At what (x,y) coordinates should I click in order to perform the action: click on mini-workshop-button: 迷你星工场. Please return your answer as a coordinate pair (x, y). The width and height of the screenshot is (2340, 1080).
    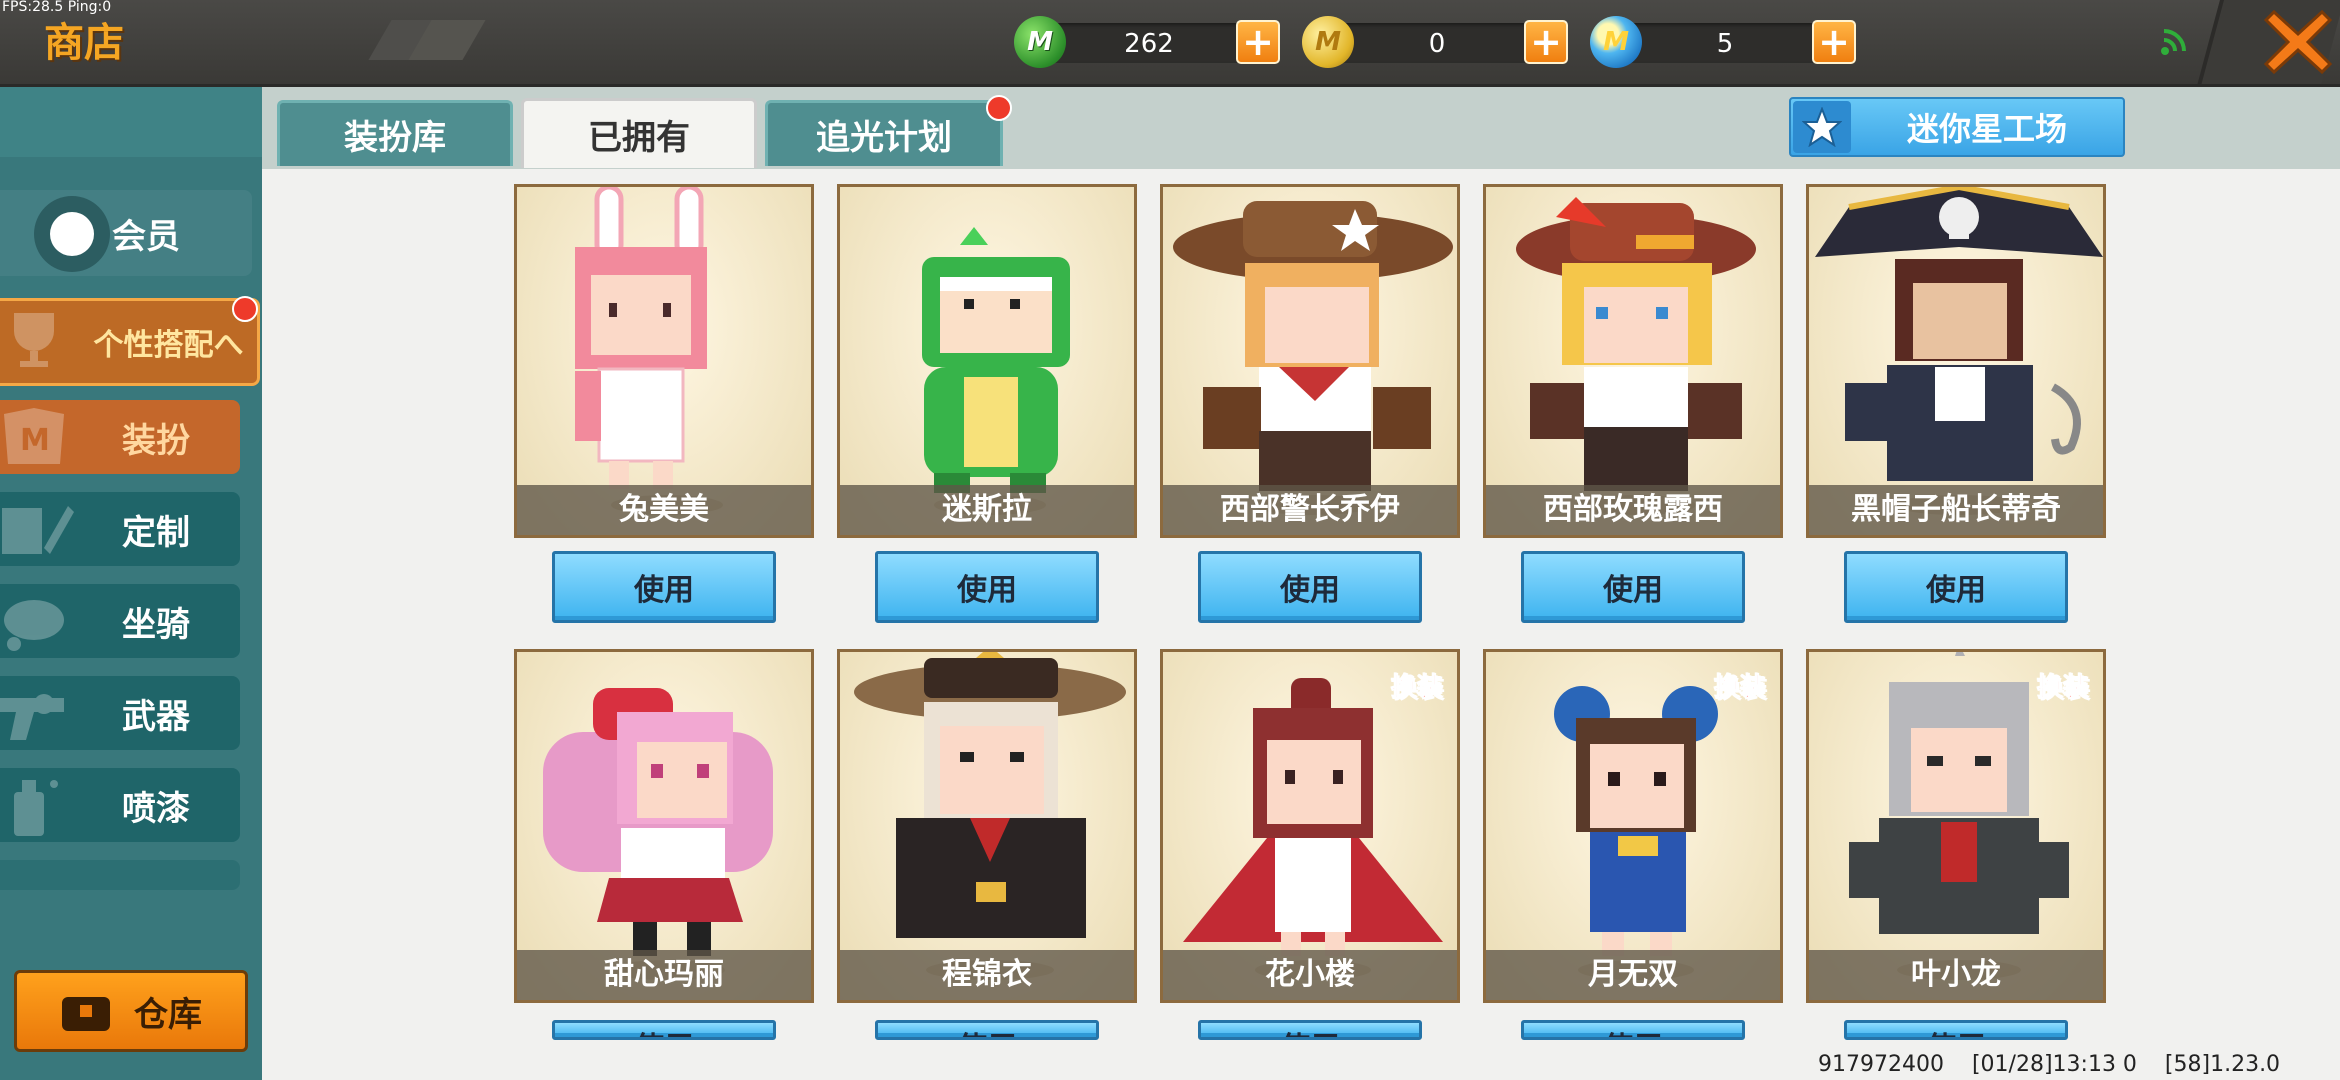
    Looking at the image, I should click on (1957, 127).